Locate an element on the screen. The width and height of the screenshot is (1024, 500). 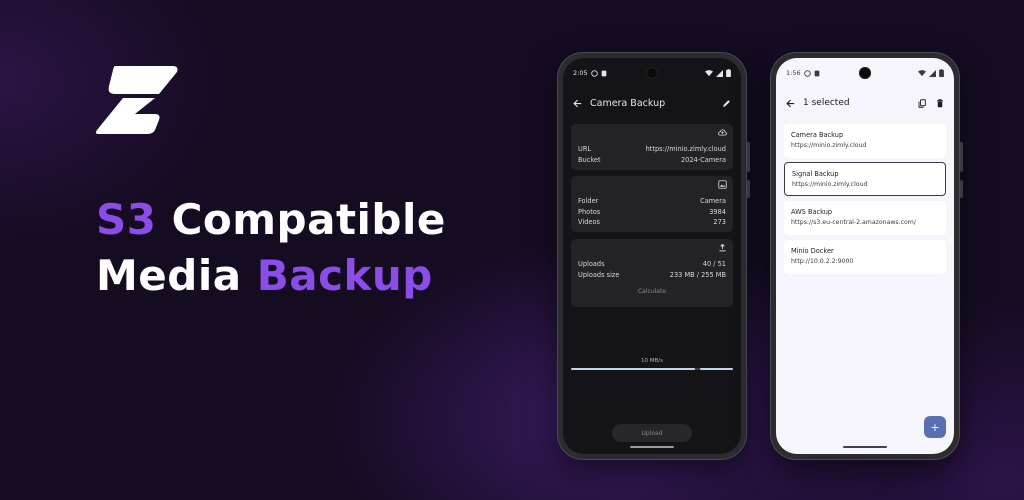
folder-value: Camera is located at coordinates (713, 201).